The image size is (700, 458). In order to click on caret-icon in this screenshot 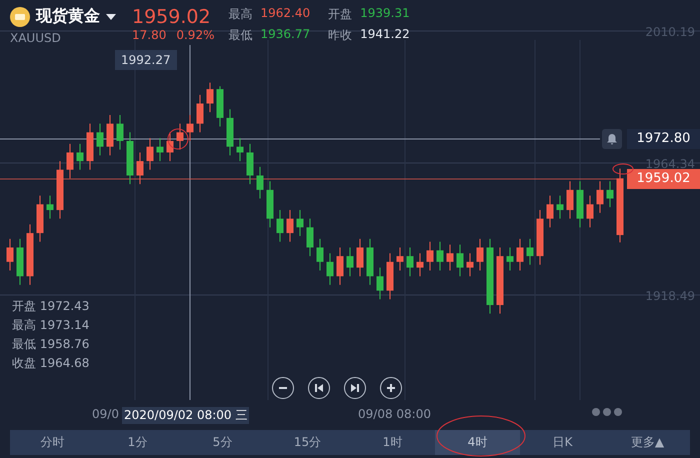, I will do `click(111, 17)`.